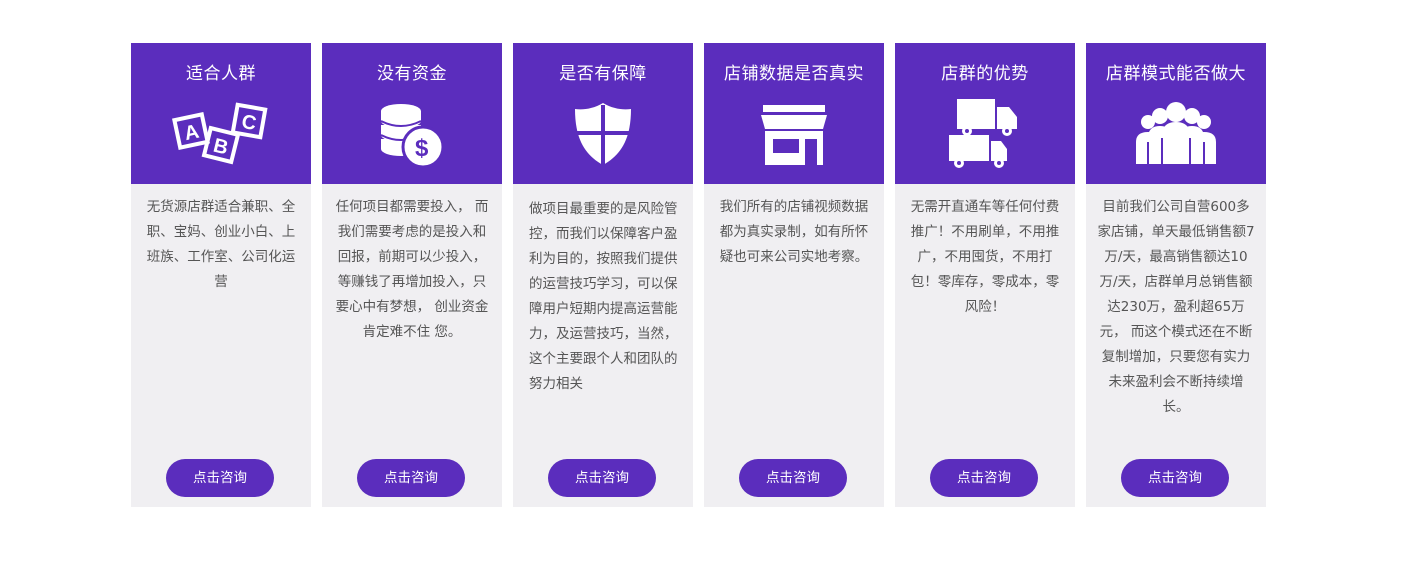 This screenshot has height=576, width=1420. I want to click on card-header: 是否有保障, so click(603, 113).